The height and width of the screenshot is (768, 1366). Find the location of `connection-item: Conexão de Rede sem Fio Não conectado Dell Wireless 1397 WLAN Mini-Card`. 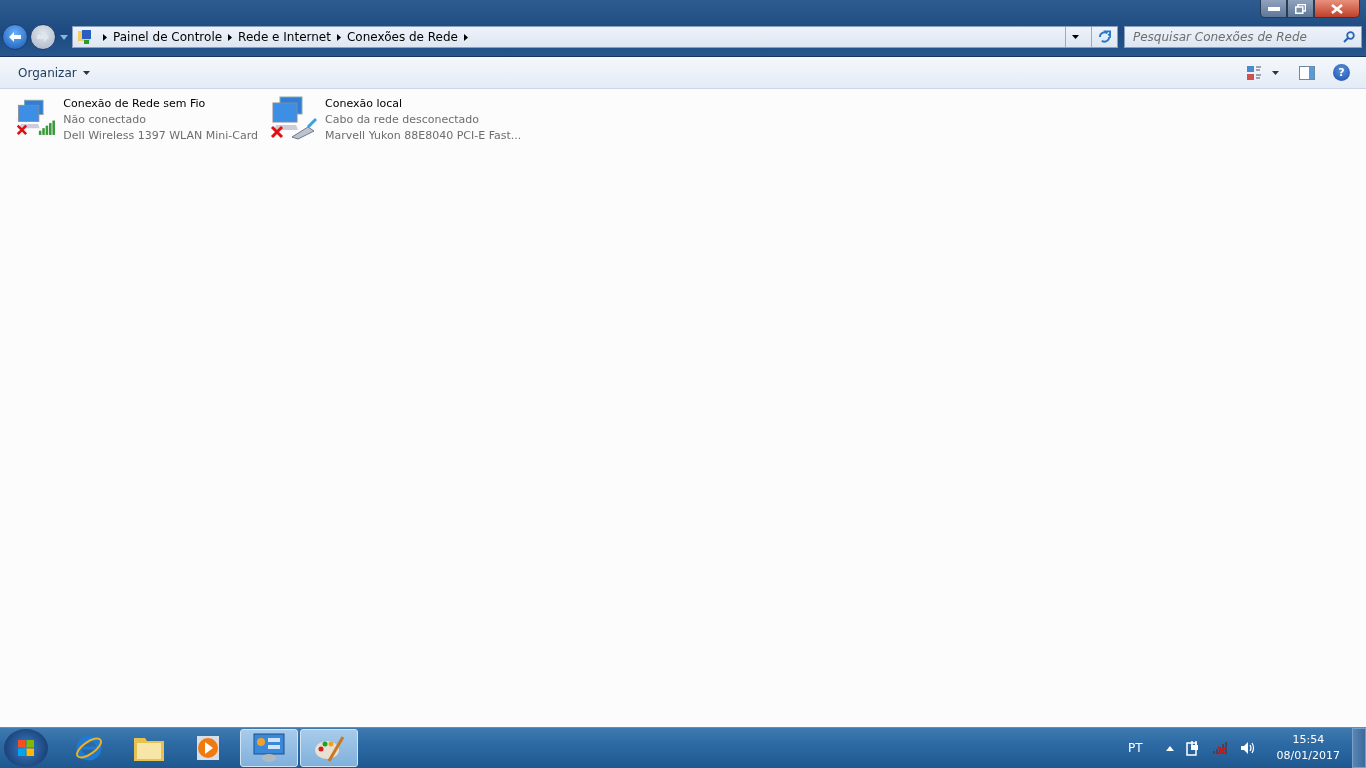

connection-item: Conexão de Rede sem Fio Não conectado Dell Wireless 1397 WLAN Mini-Card is located at coordinates (137, 119).